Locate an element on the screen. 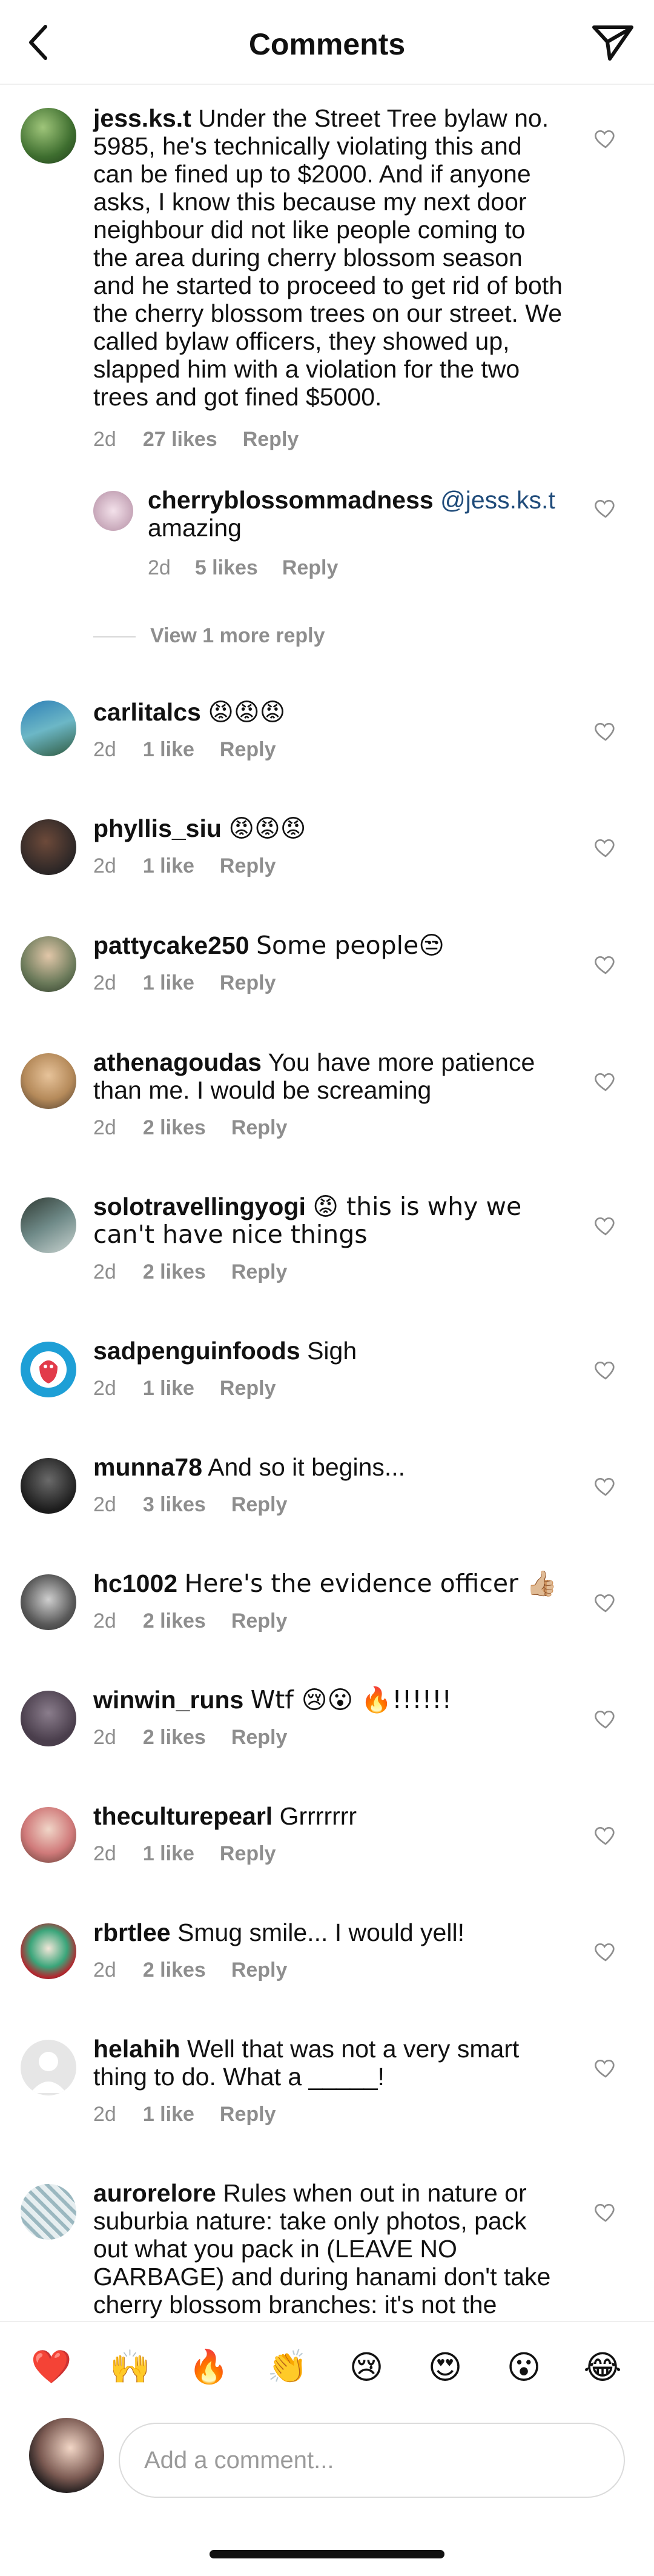 The height and width of the screenshot is (2576, 654). view-more-replies: View 1 more reply is located at coordinates (209, 636).